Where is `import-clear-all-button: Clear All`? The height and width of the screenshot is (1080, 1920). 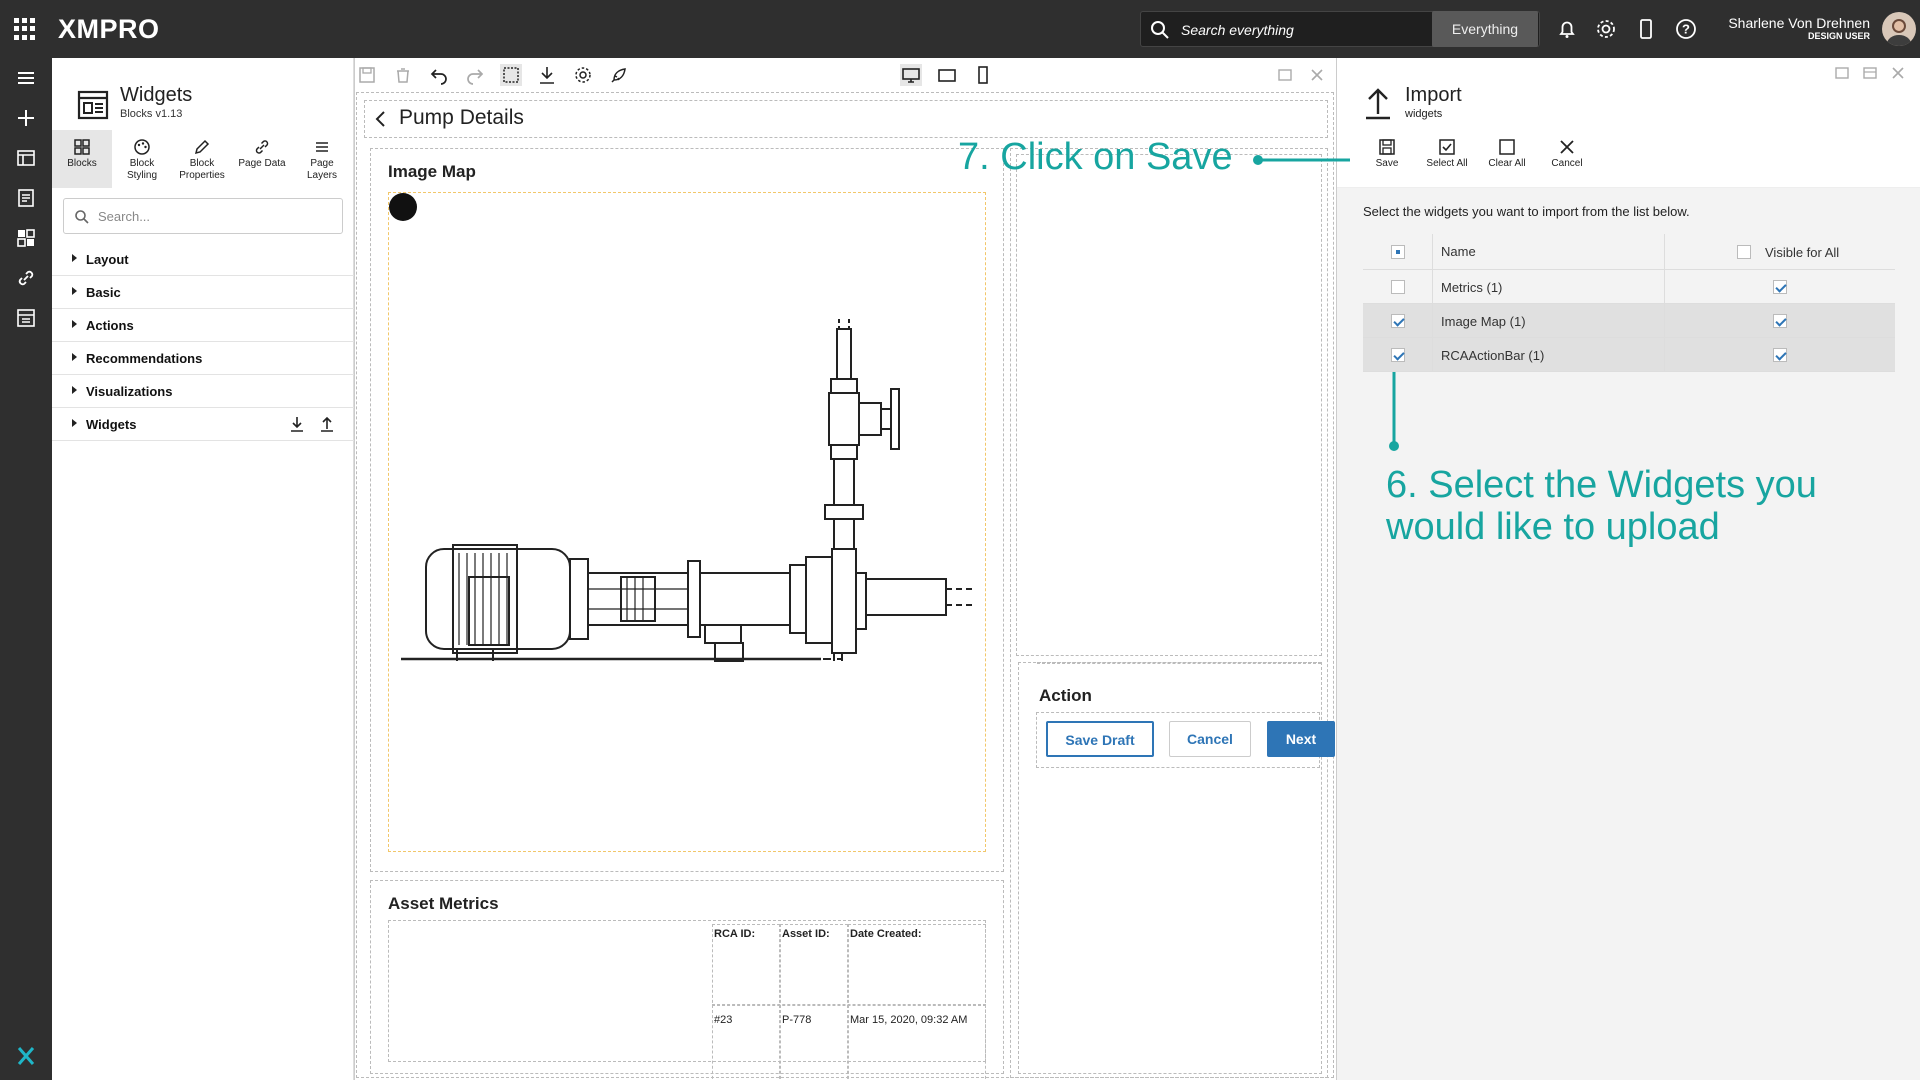
import-clear-all-button: Clear All is located at coordinates (1507, 151).